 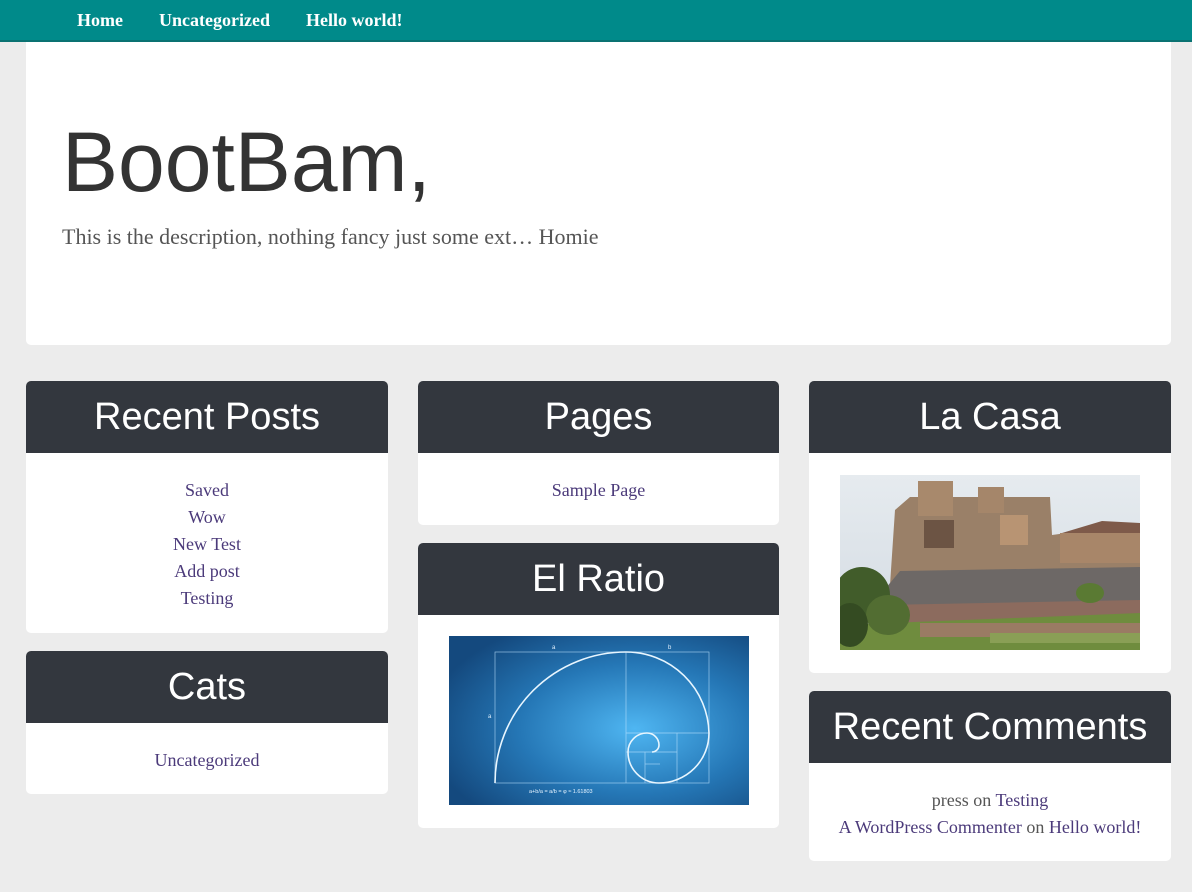 What do you see at coordinates (598, 579) in the screenshot?
I see `widget-title: El Ratio` at bounding box center [598, 579].